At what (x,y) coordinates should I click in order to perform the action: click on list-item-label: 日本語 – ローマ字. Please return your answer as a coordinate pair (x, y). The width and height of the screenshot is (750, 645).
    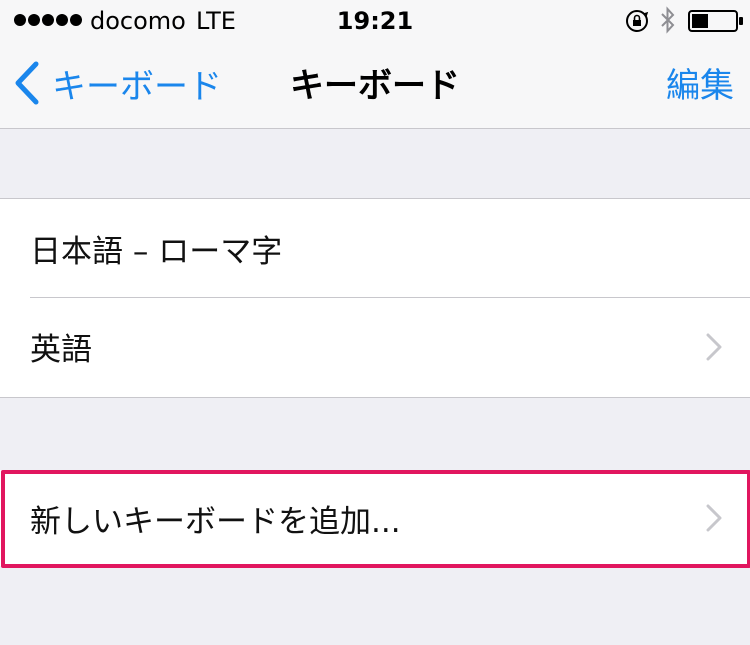
    Looking at the image, I should click on (156, 251).